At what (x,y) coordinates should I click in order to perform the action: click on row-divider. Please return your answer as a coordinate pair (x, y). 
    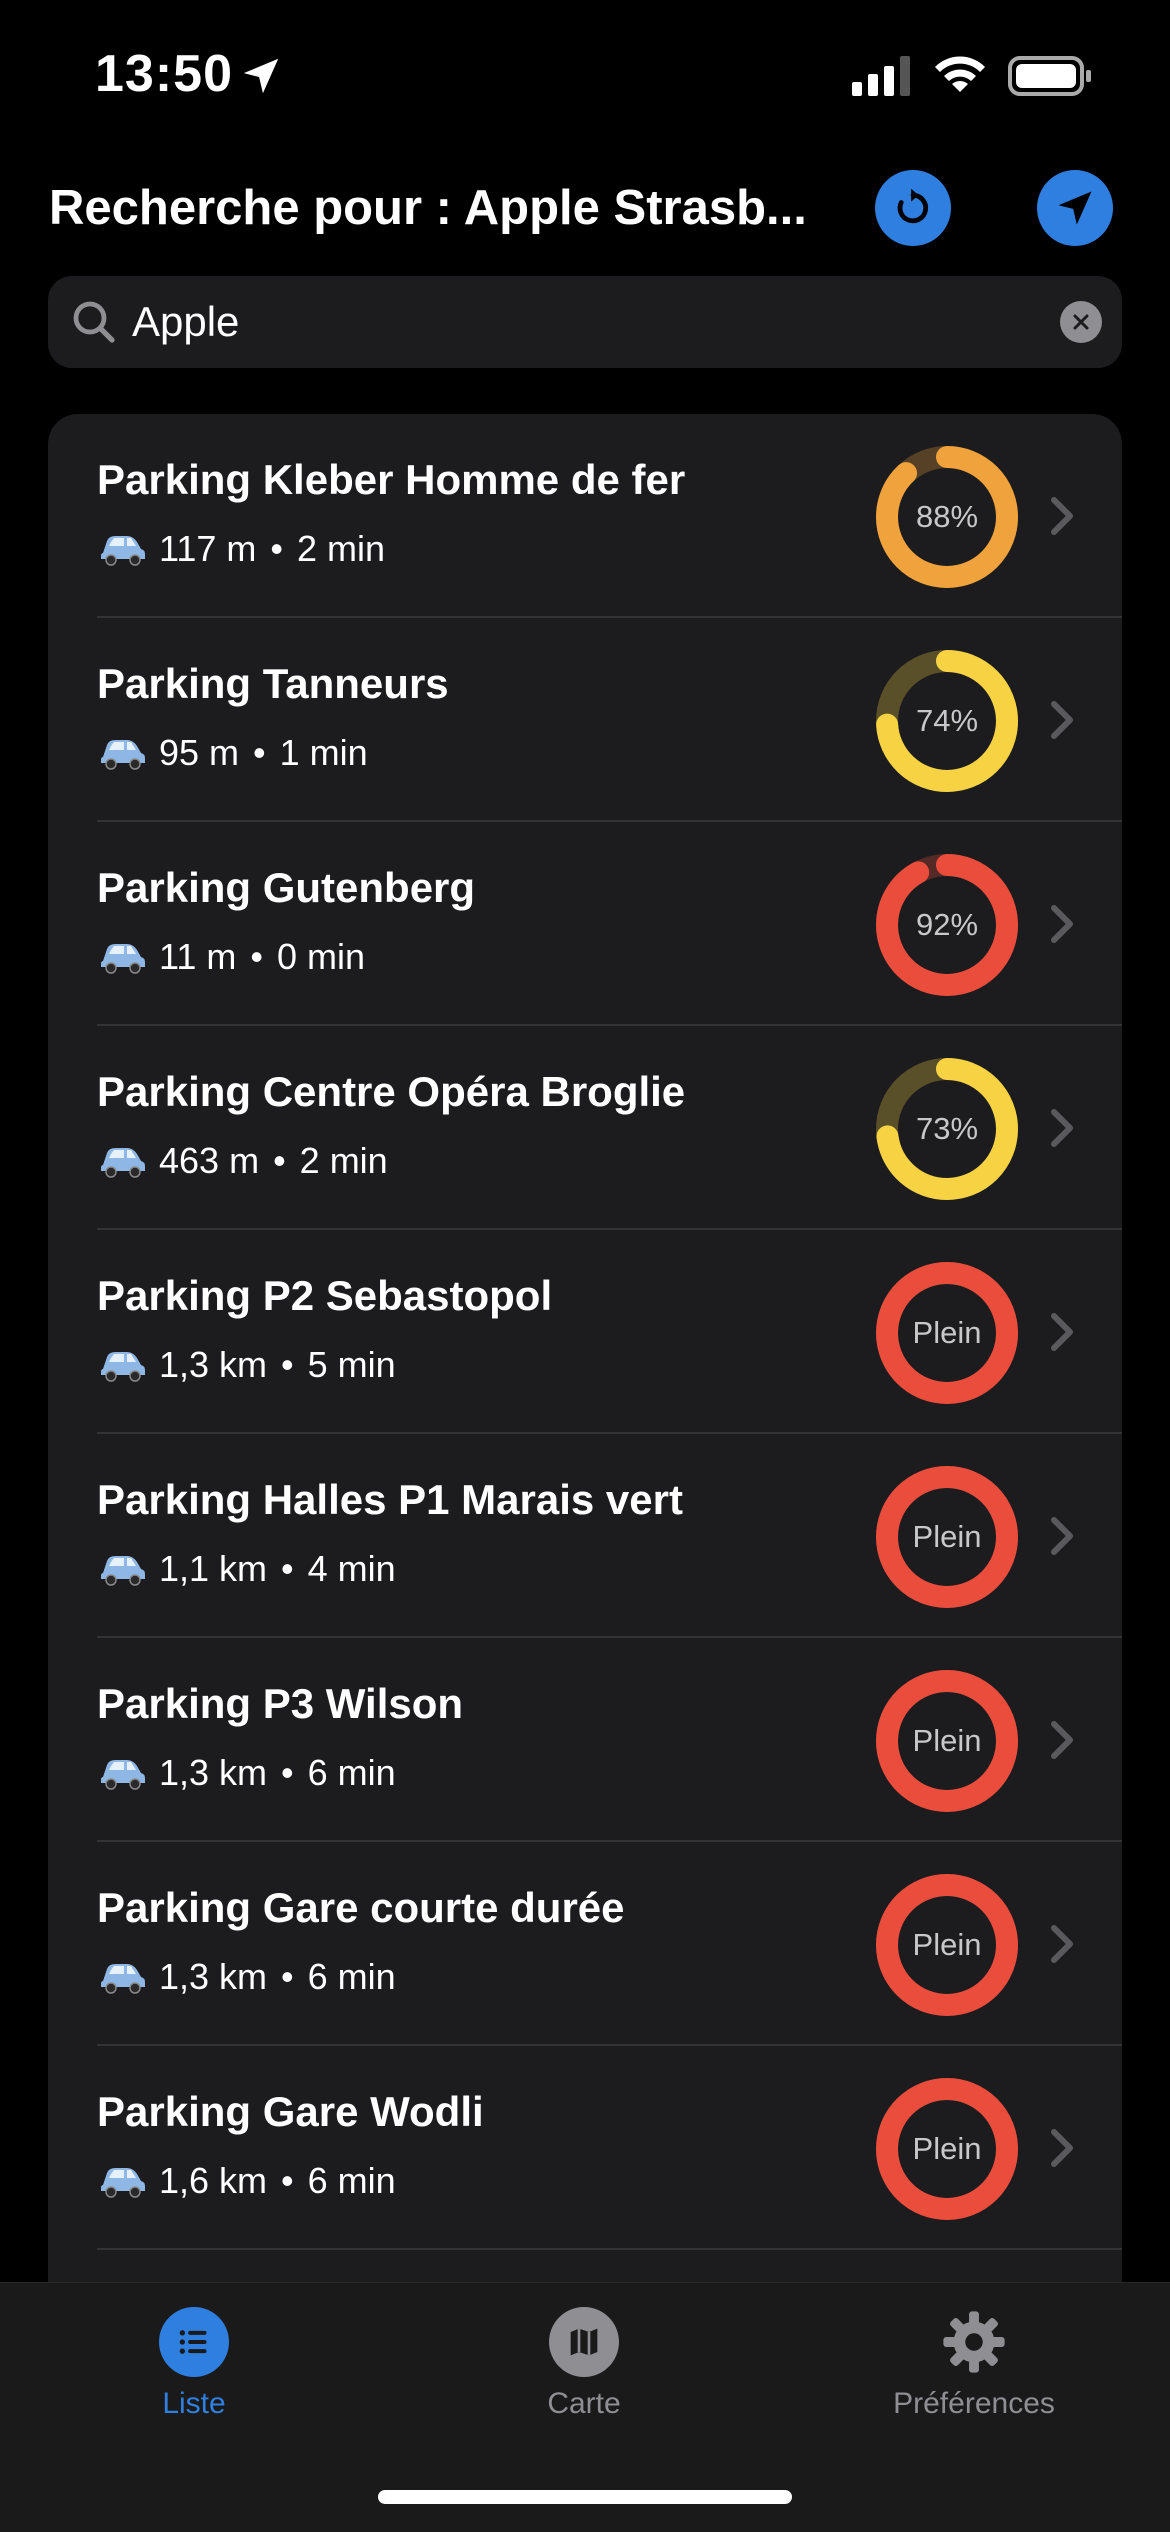
    Looking at the image, I should click on (609, 2249).